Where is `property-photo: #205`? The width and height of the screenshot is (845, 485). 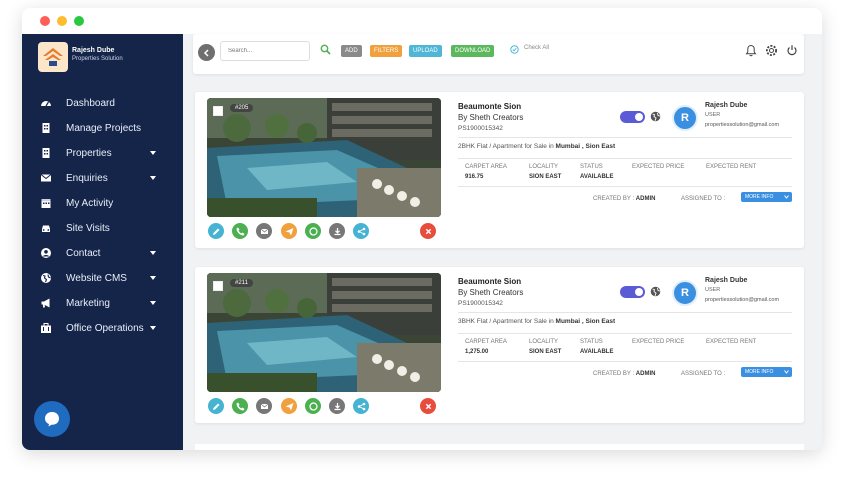
property-photo: #205 is located at coordinates (324, 157).